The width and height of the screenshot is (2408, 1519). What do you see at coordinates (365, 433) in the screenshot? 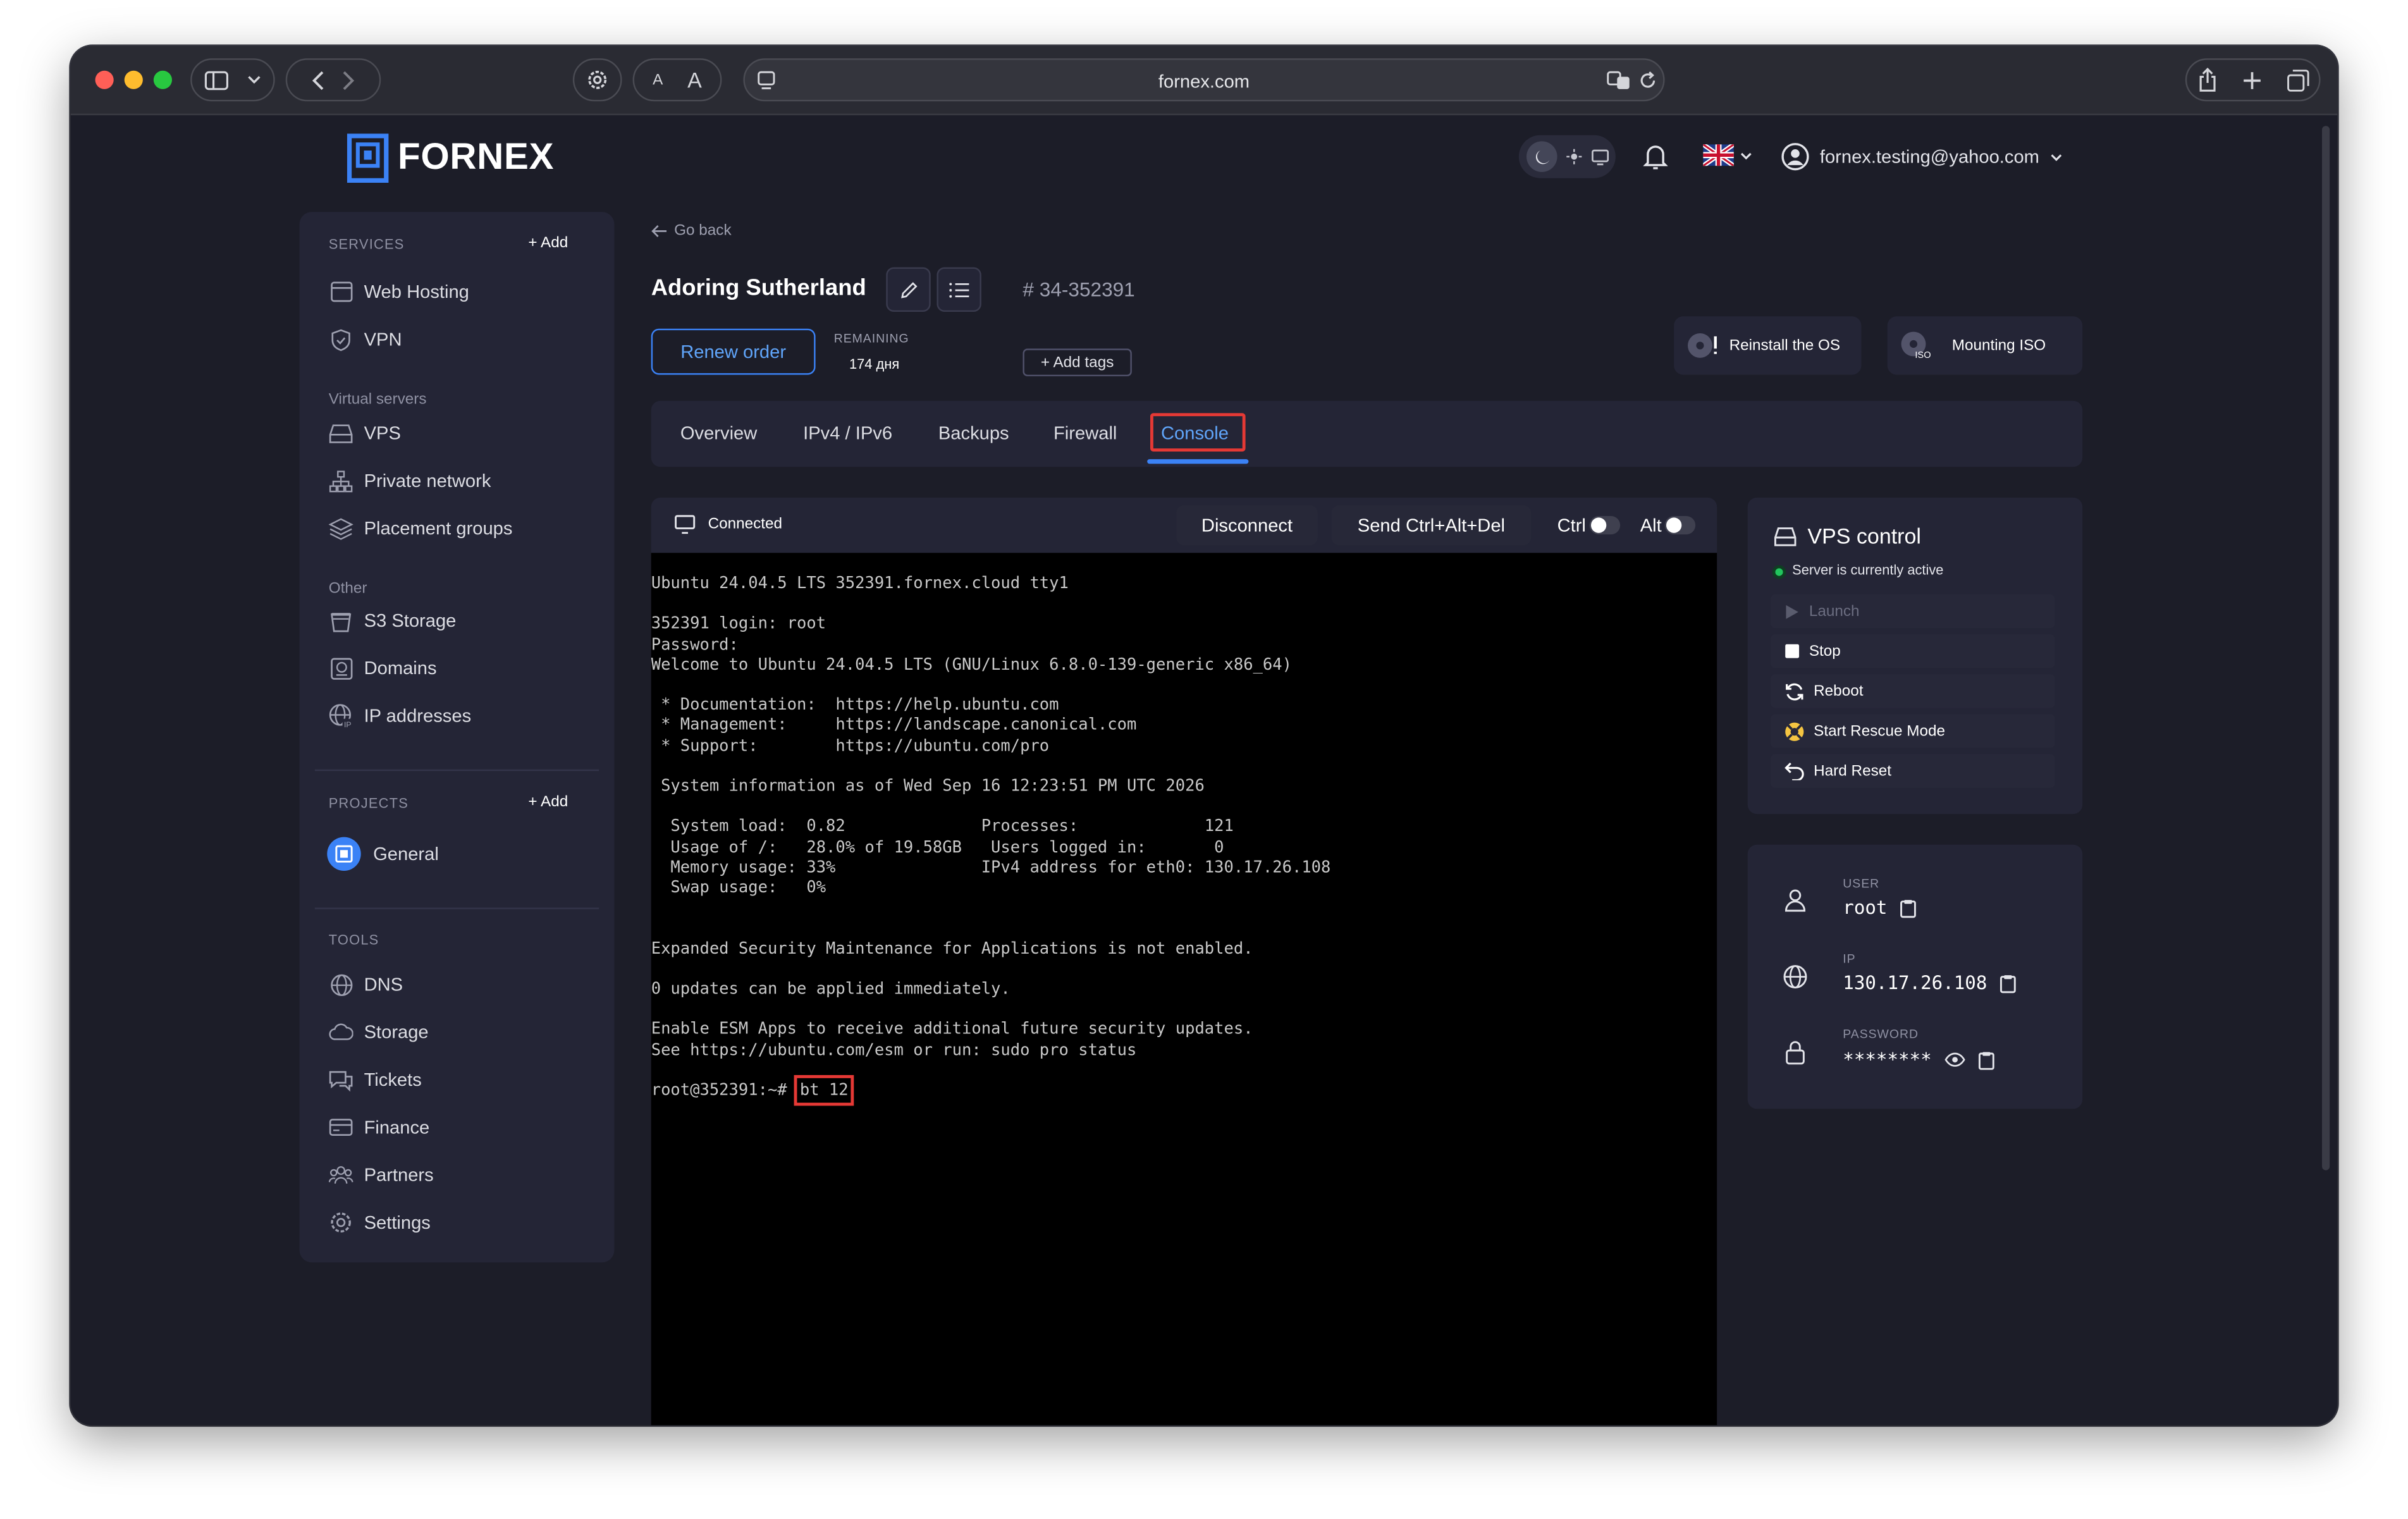
I see `sidebar-item-vps: VPS` at bounding box center [365, 433].